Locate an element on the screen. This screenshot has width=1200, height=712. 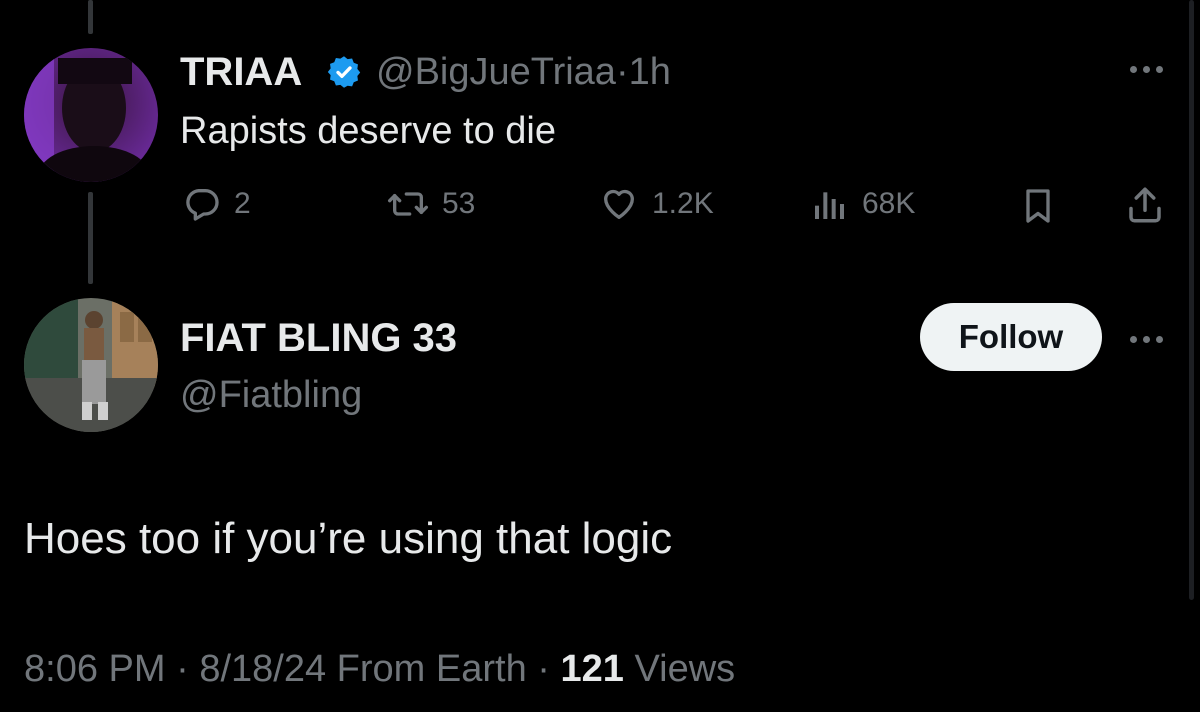
meta-time: 8:06 PM is located at coordinates (95, 669).